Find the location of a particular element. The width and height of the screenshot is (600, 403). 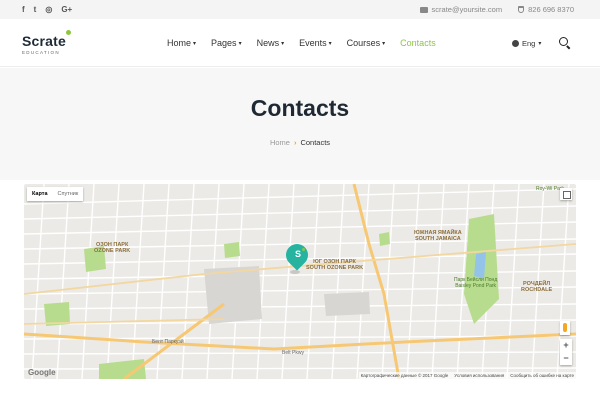

nav-home: Home ▾ is located at coordinates (181, 43).